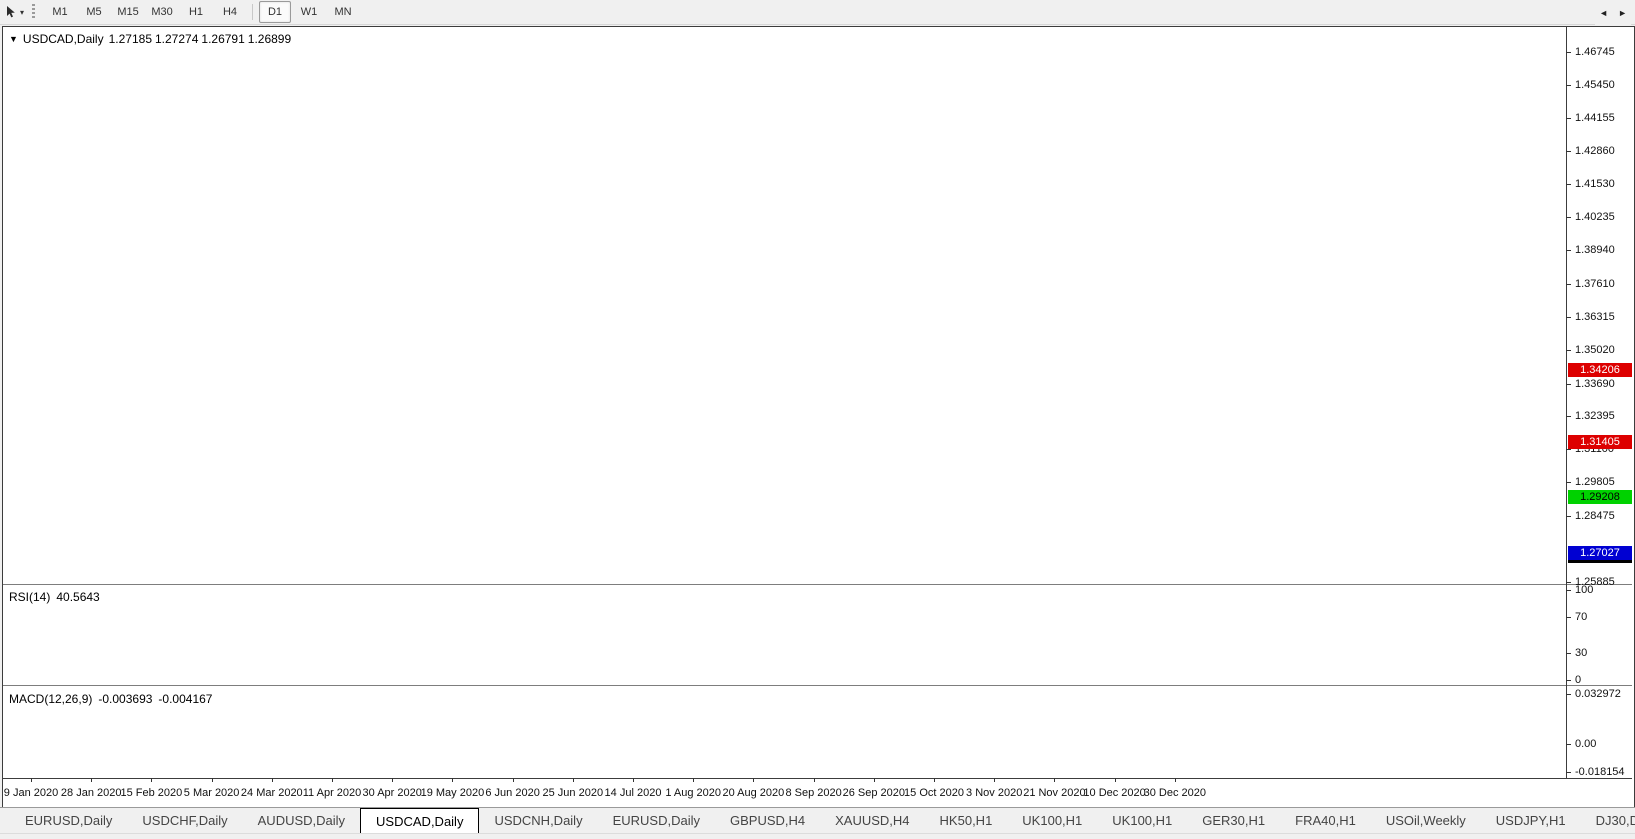 This screenshot has height=839, width=1635. Describe the element at coordinates (693, 793) in the screenshot. I see `date-label: 1 Aug 2020` at that location.